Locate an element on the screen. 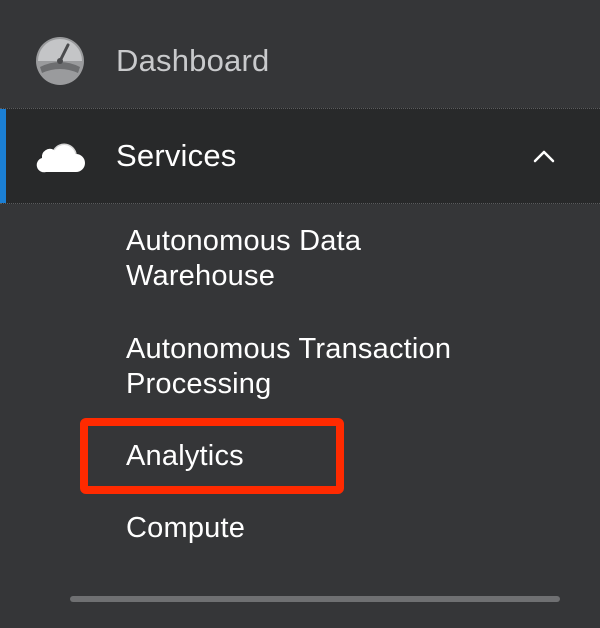  sub-item-label-line2: Processing is located at coordinates (199, 384).